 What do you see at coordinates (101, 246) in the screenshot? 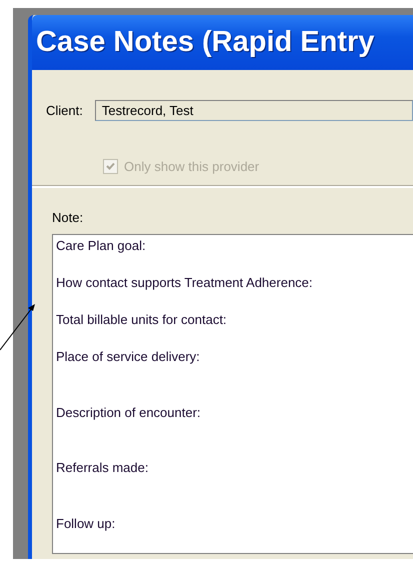
I see `note-line: Care Plan goal:` at bounding box center [101, 246].